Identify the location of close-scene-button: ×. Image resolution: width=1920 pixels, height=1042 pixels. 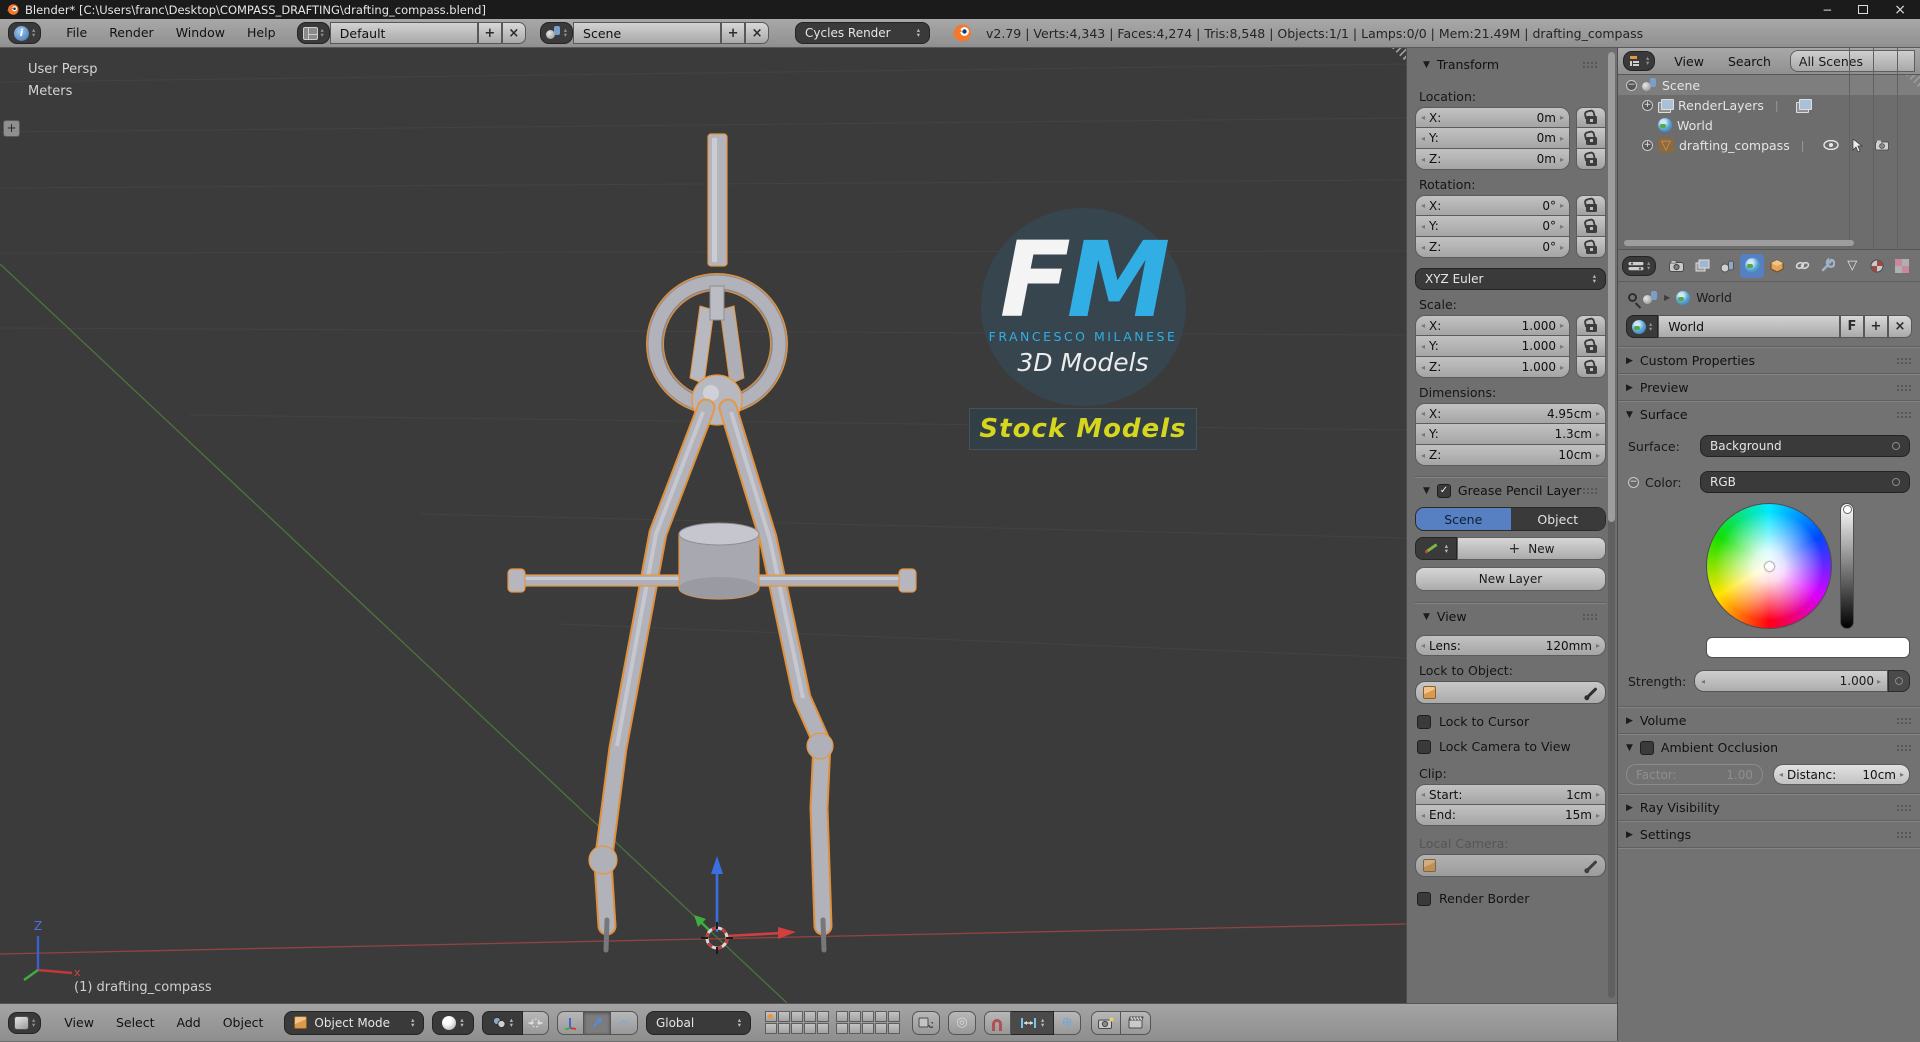
(757, 33).